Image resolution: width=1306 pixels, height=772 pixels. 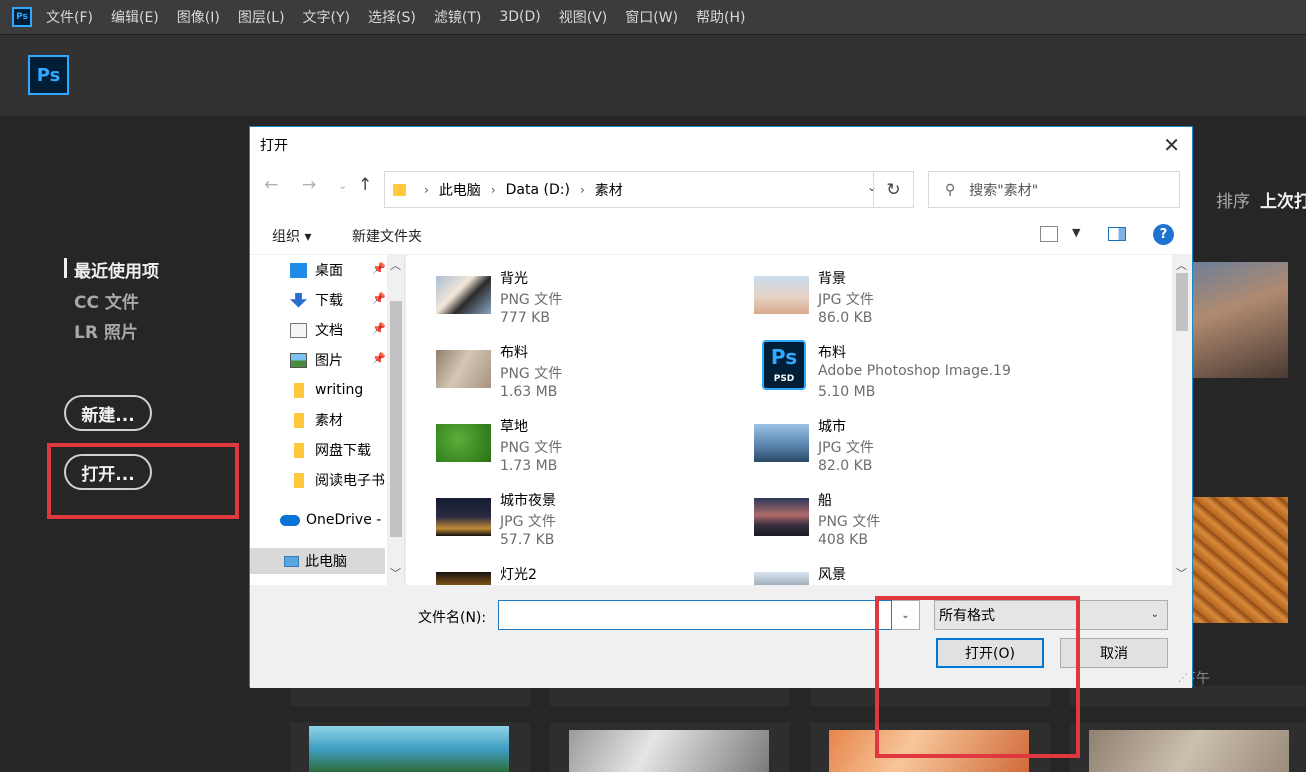 I want to click on file-item: 船 PNG 文件 408 KB, so click(x=904, y=527).